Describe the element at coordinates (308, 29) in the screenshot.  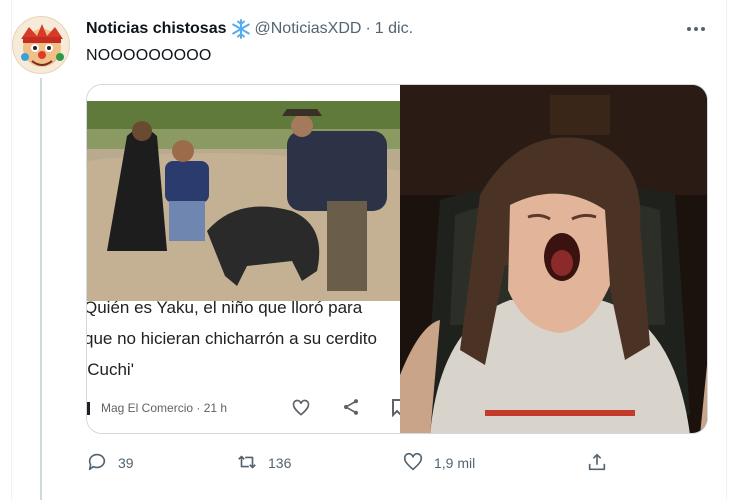
I see `user-handle: @NoticiasXDD` at that location.